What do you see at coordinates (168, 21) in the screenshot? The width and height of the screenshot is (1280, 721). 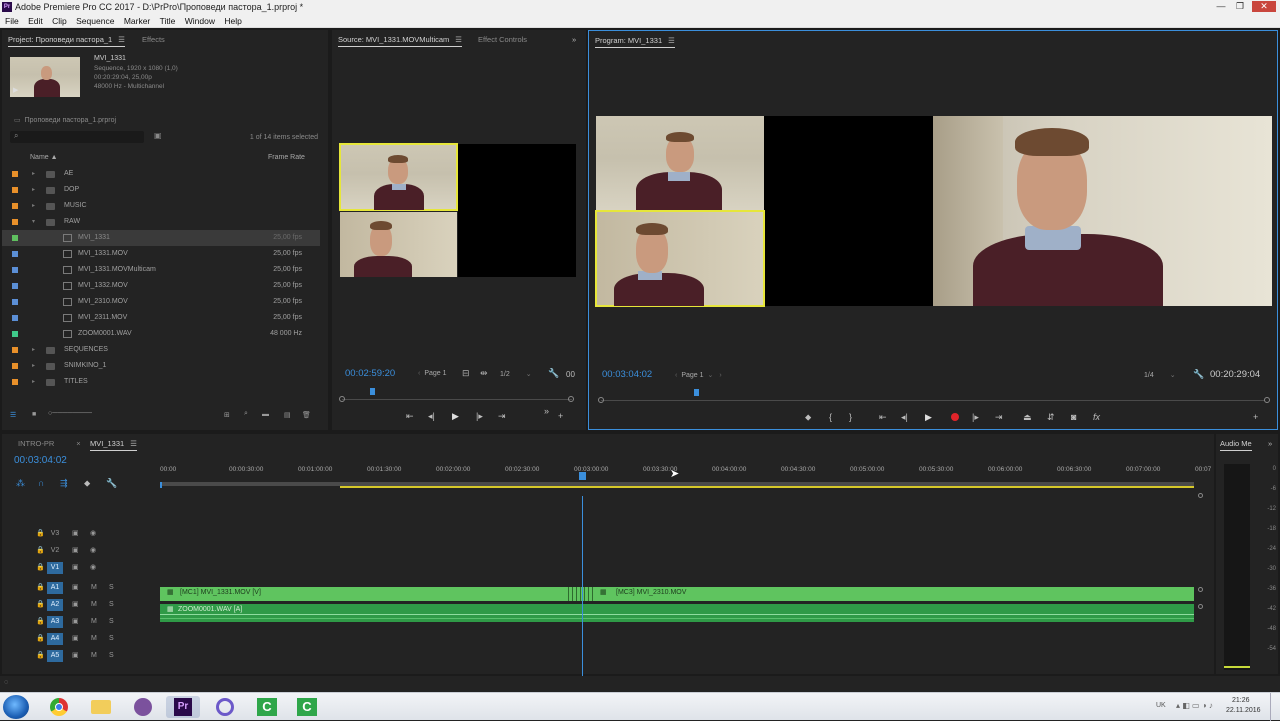 I see `menu-title: Title` at bounding box center [168, 21].